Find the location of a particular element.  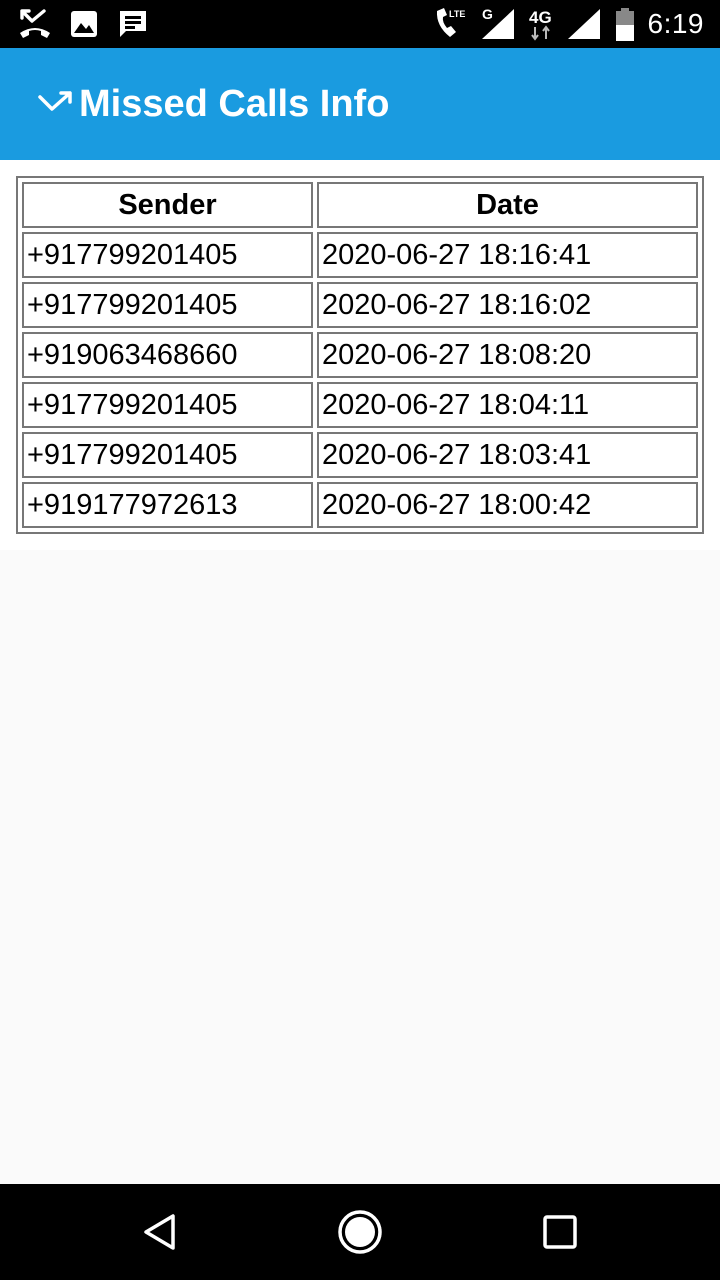

signal-icon is located at coordinates (584, 24).